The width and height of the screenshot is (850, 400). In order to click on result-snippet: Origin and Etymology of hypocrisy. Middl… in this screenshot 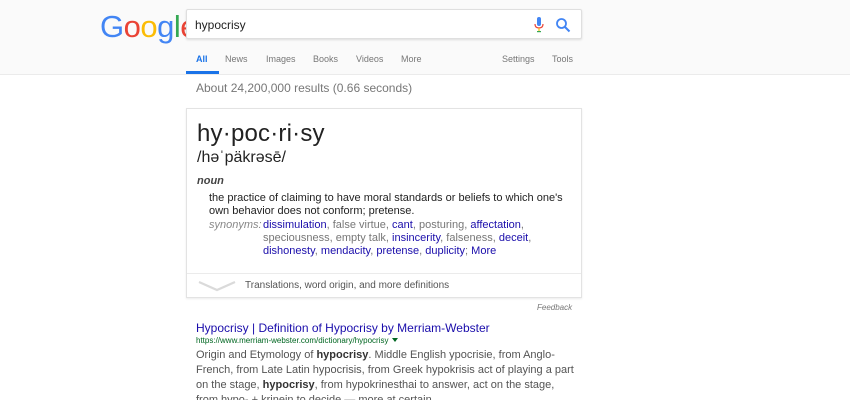, I will do `click(386, 374)`.